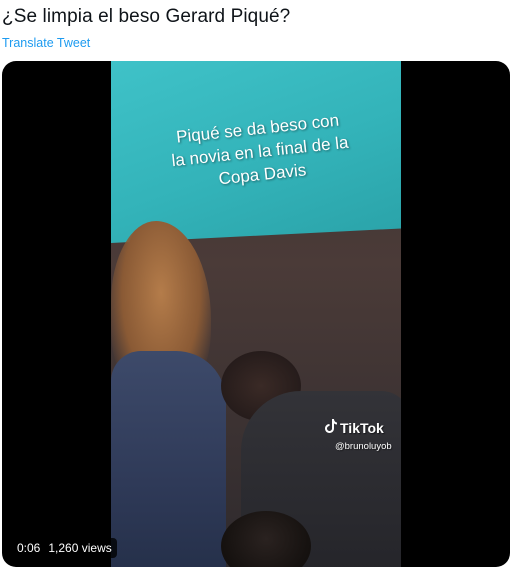 The height and width of the screenshot is (569, 522). What do you see at coordinates (363, 446) in the screenshot?
I see `tiktok-handle: @brunoluyob` at bounding box center [363, 446].